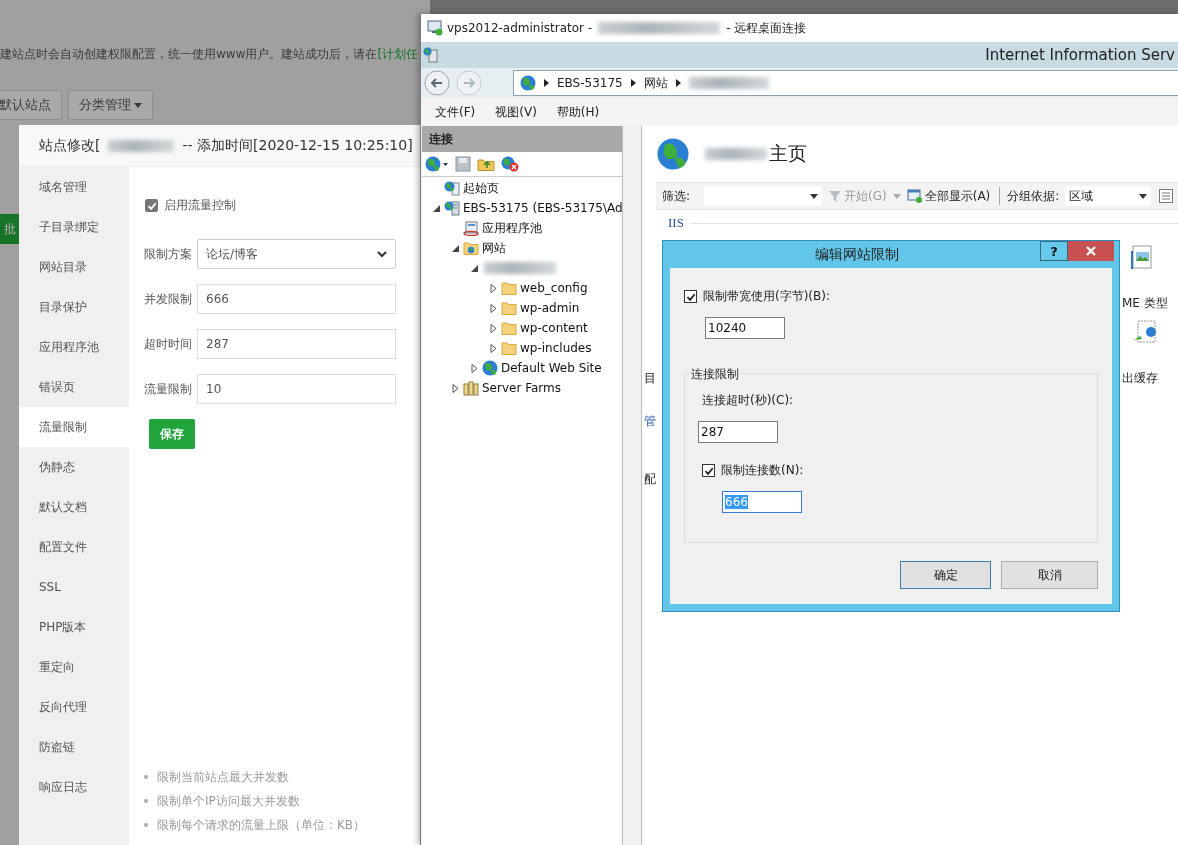  Describe the element at coordinates (650, 378) in the screenshot. I see `feature-label: 目` at that location.